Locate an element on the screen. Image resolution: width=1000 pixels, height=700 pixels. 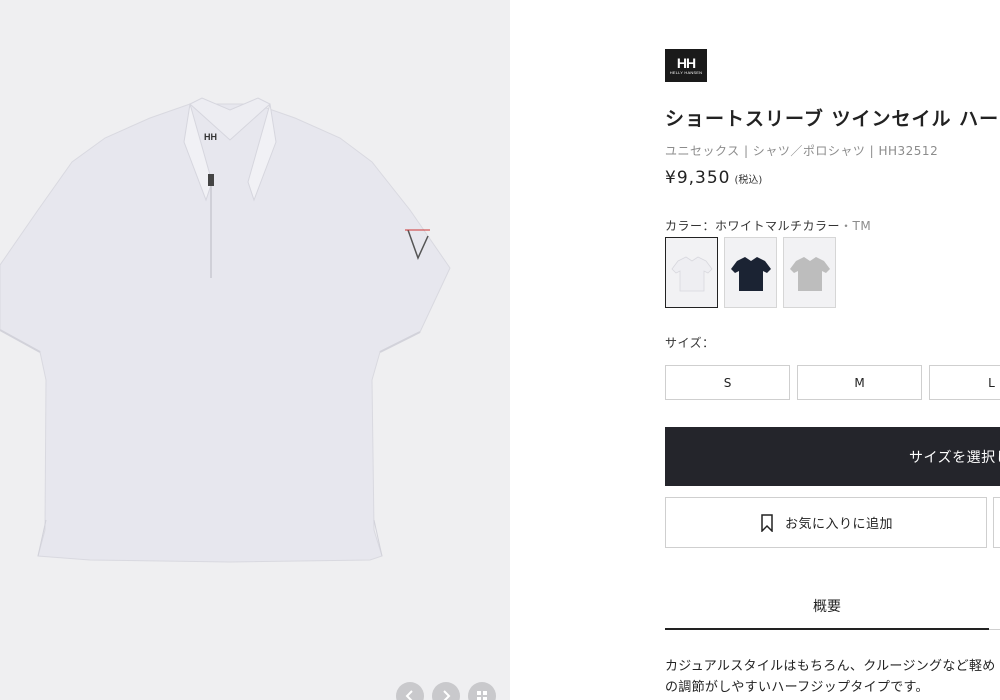
size-label: サイズ： is located at coordinates (690, 343).